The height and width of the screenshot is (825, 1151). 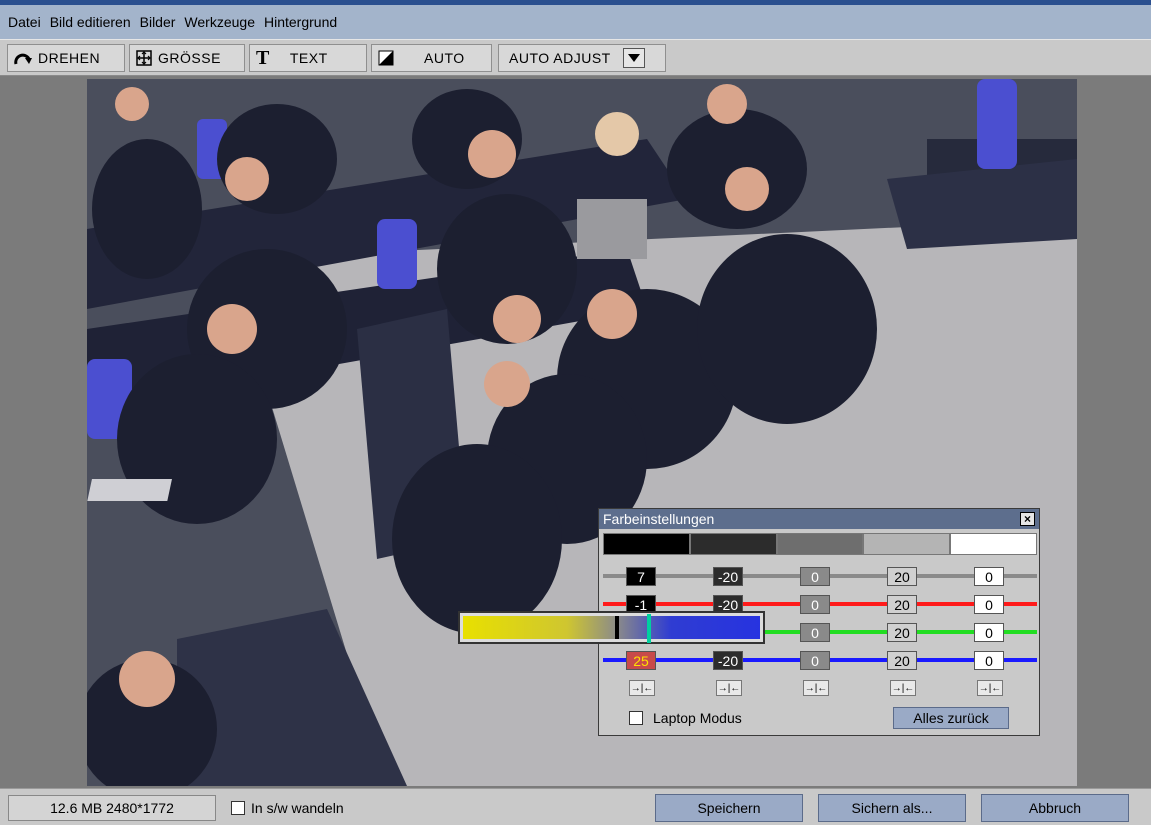 I want to click on value-green-5: 0, so click(x=989, y=632).